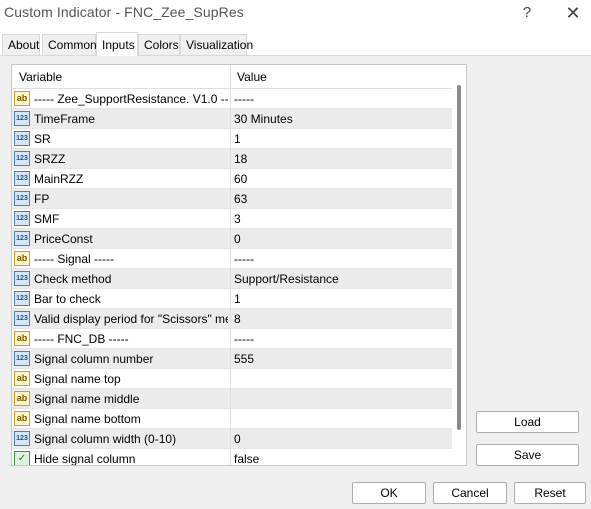 Image resolution: width=591 pixels, height=509 pixels. I want to click on table-row: ab Signal name top, so click(232, 379).